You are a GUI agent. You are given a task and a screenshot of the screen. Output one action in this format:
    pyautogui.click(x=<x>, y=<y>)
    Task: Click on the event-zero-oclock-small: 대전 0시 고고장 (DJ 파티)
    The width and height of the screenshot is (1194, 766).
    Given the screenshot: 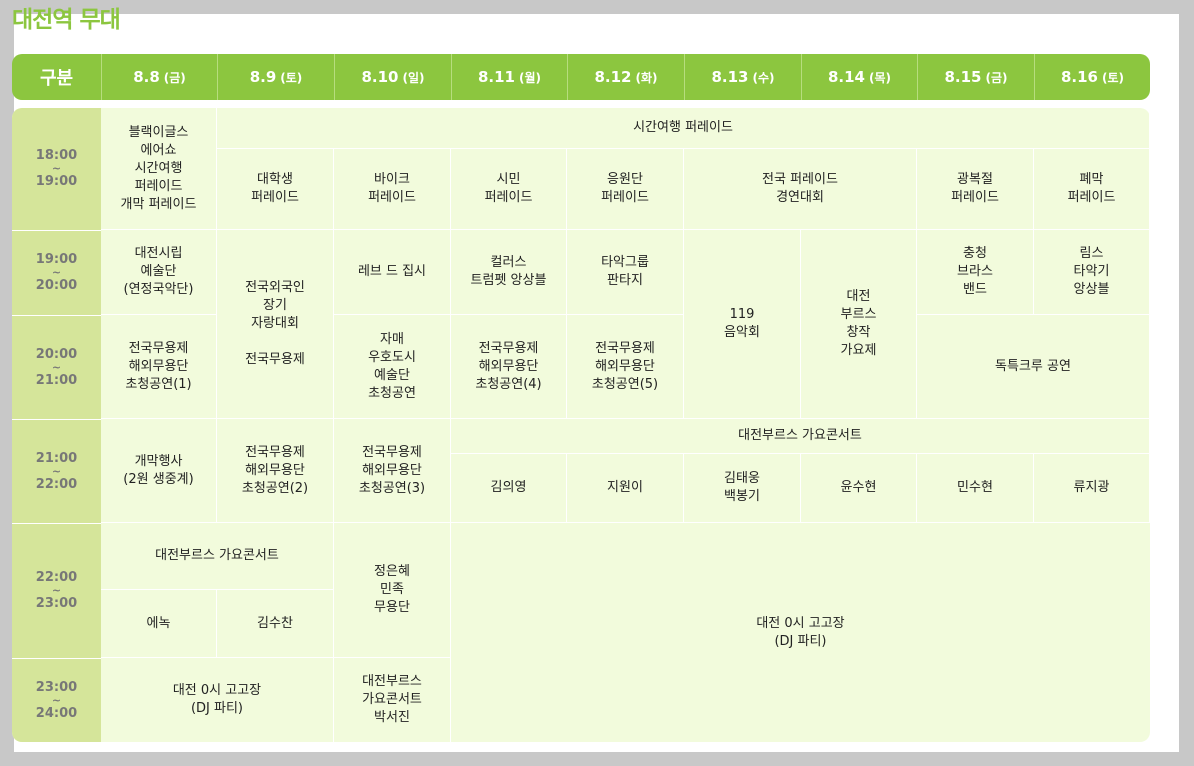 What is the action you would take?
    pyautogui.click(x=217, y=700)
    